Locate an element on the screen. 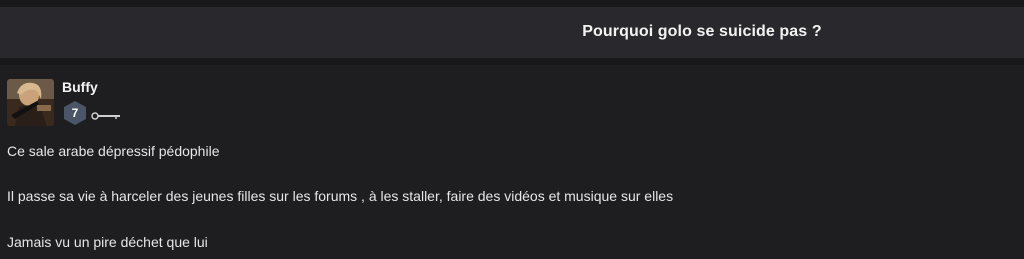 The height and width of the screenshot is (259, 1024). user-avatar is located at coordinates (30, 102).